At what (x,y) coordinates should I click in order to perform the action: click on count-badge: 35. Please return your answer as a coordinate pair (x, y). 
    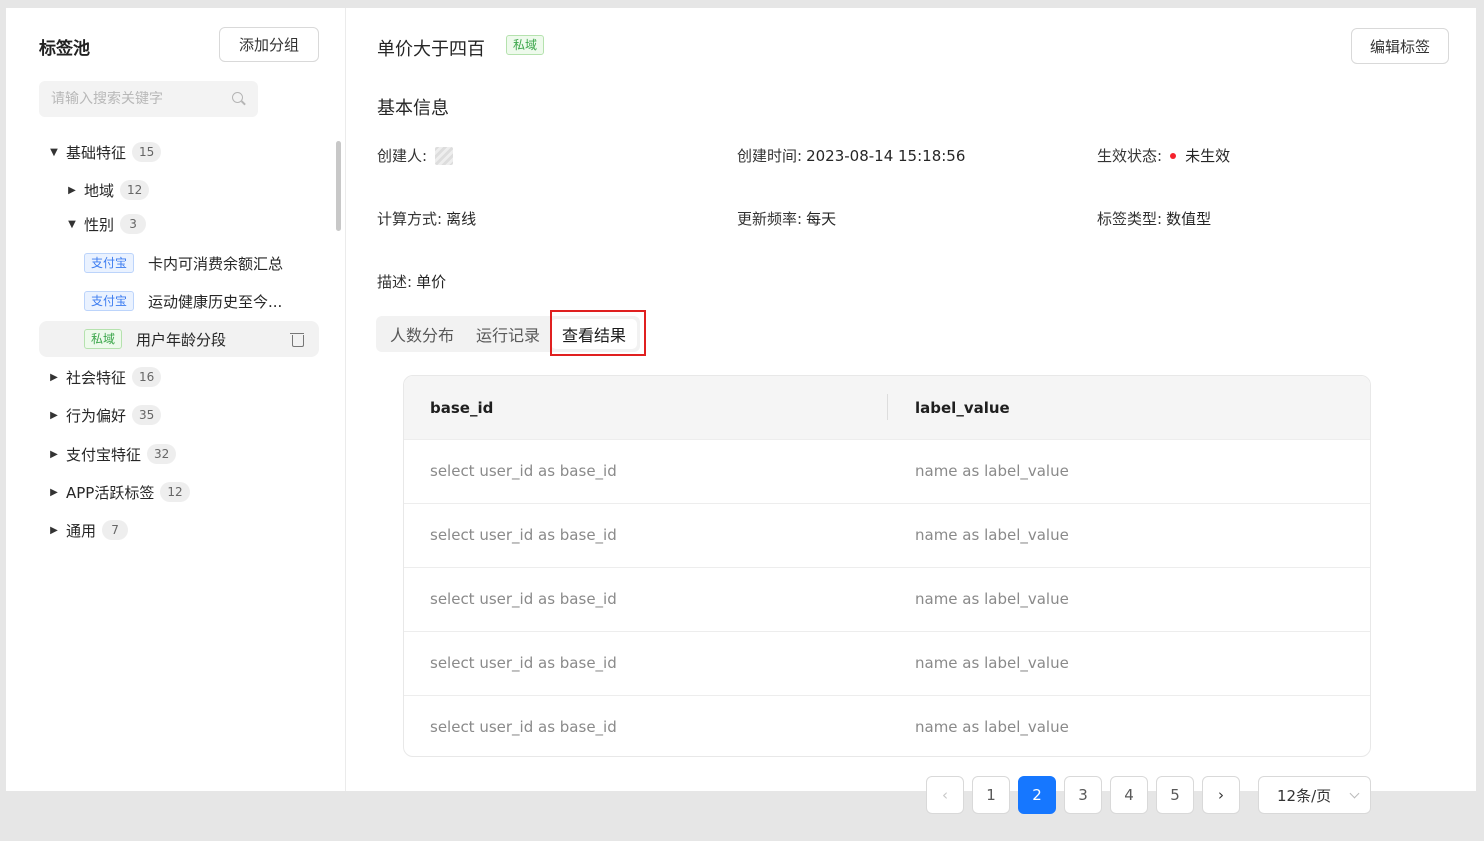
    Looking at the image, I should click on (147, 415).